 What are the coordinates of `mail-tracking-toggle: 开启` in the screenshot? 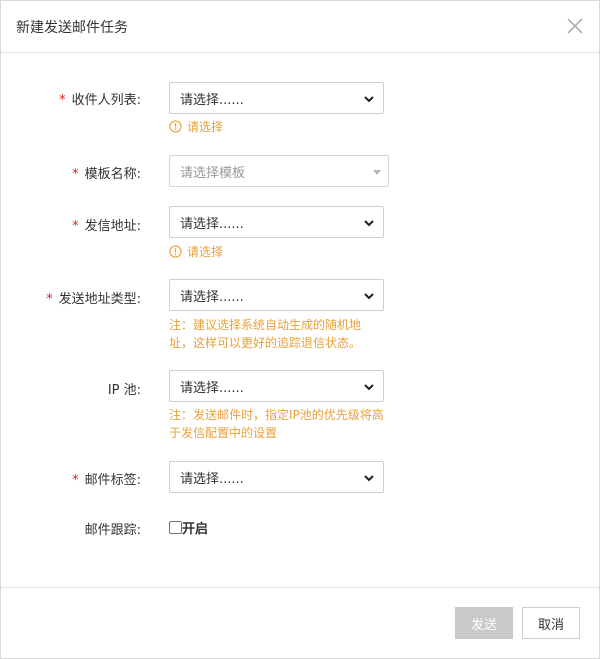 It's located at (188, 527).